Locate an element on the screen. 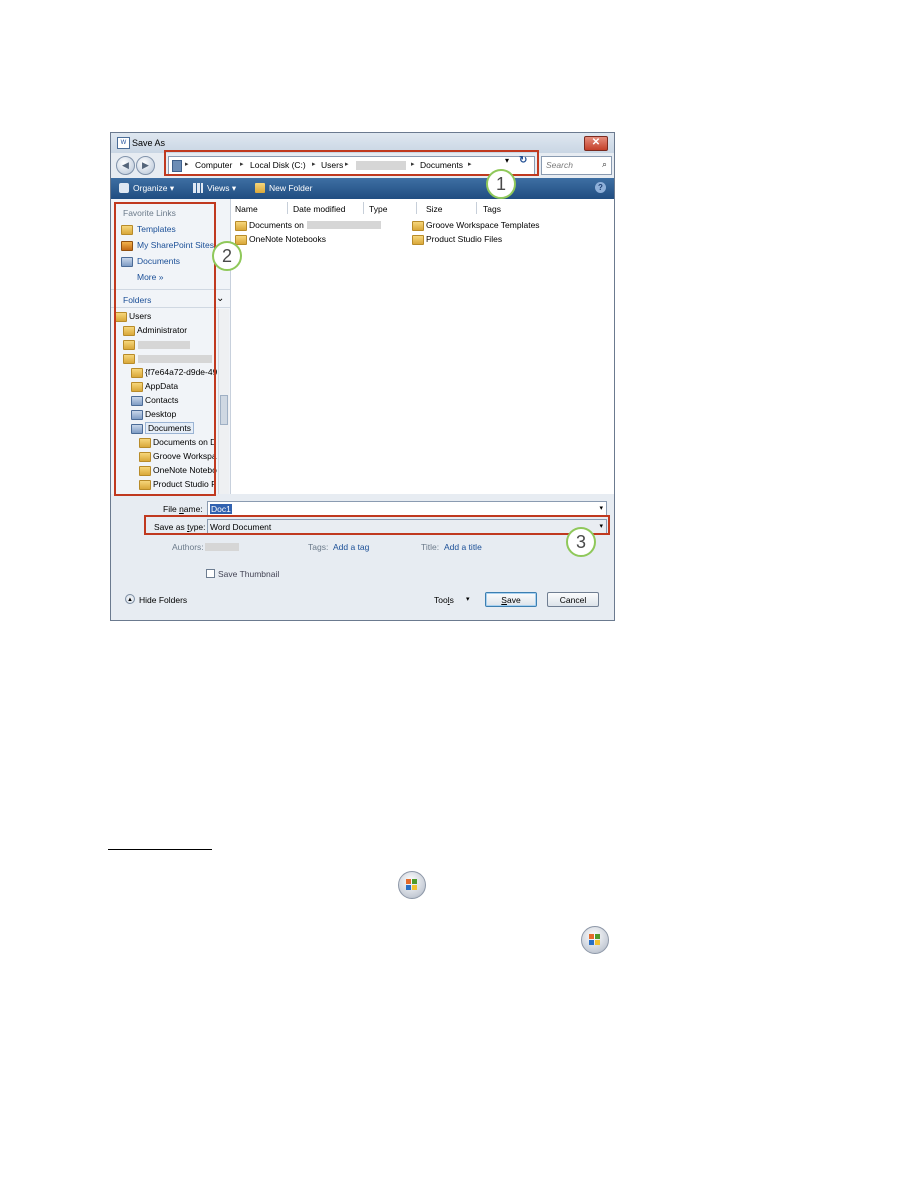 The image size is (918, 1188). forward-button: ▶ is located at coordinates (145, 165).